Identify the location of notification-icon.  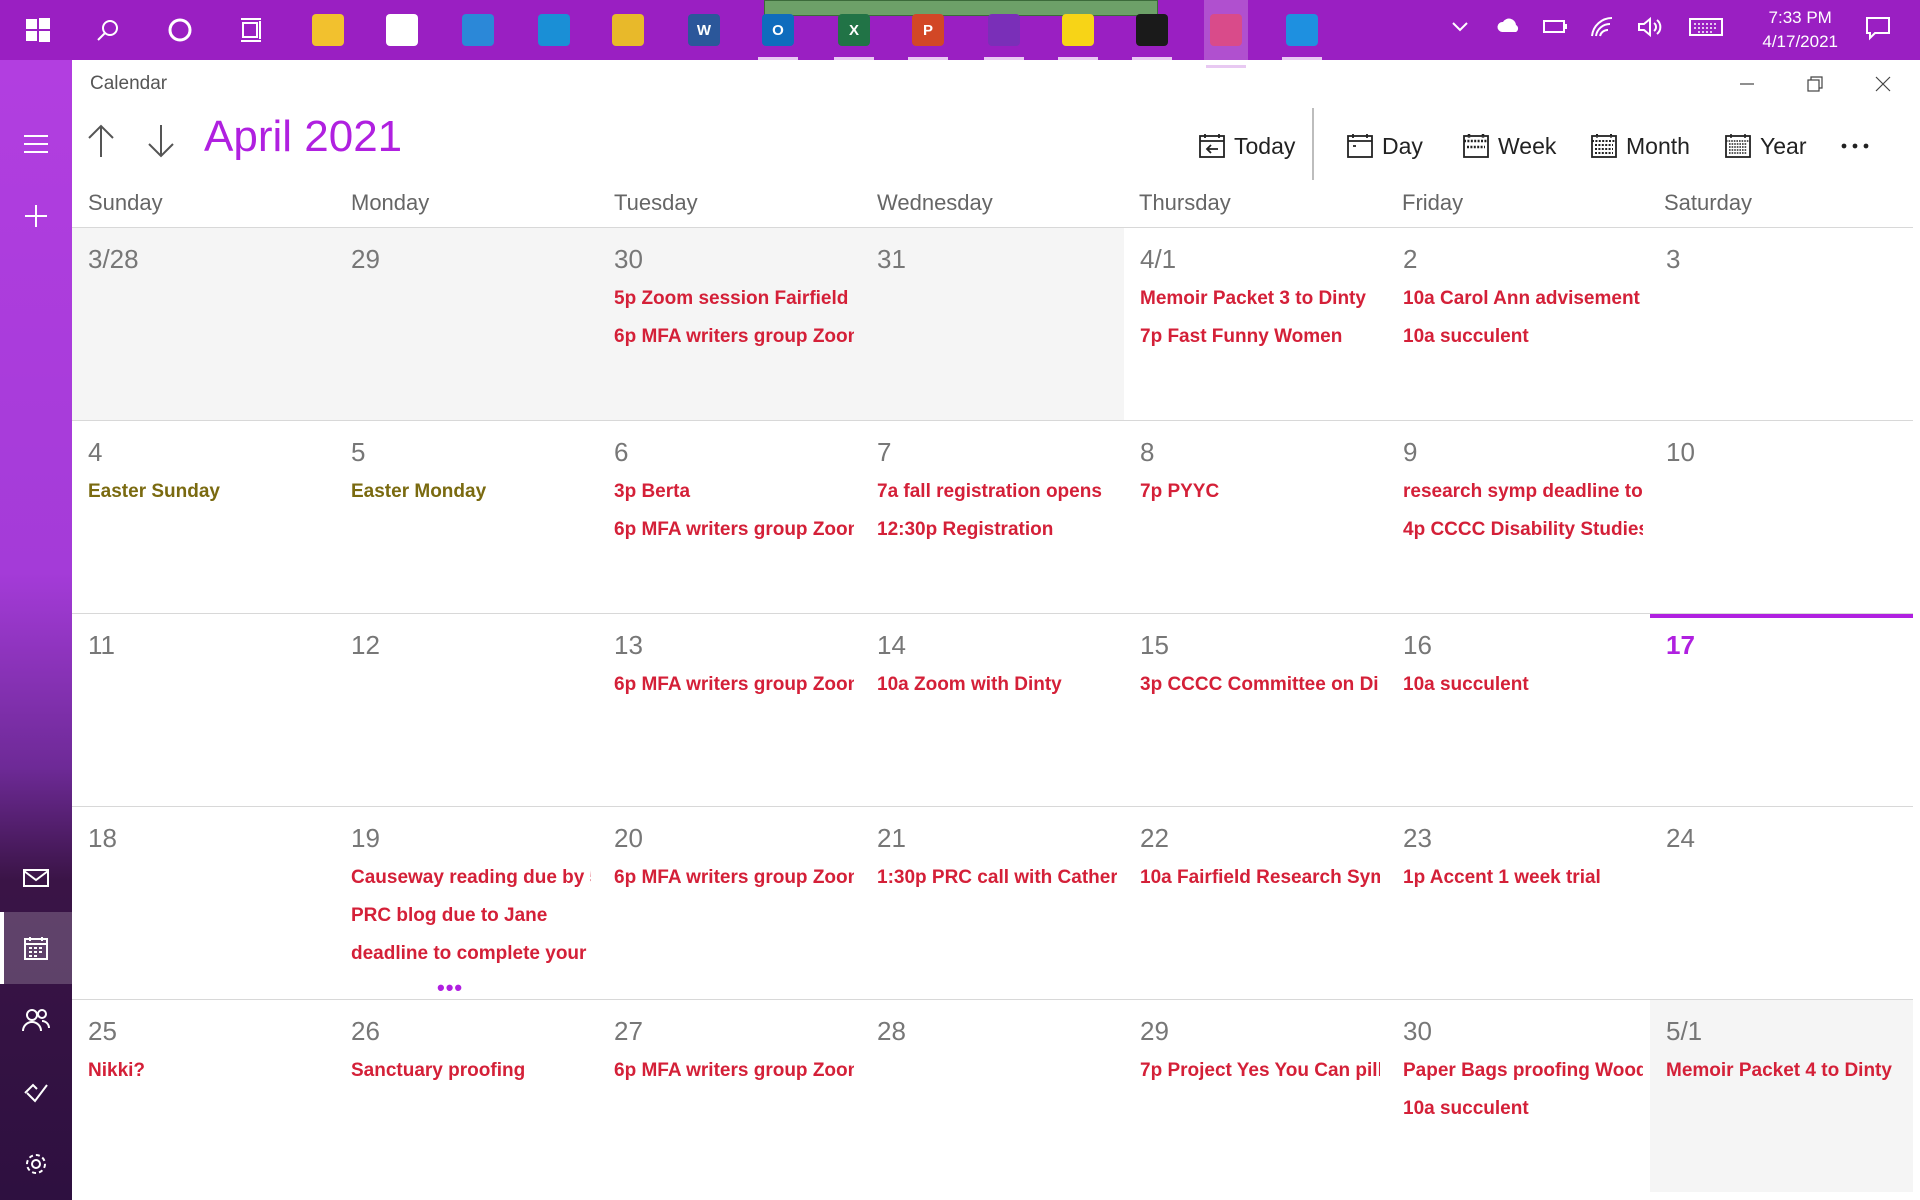
(1878, 30).